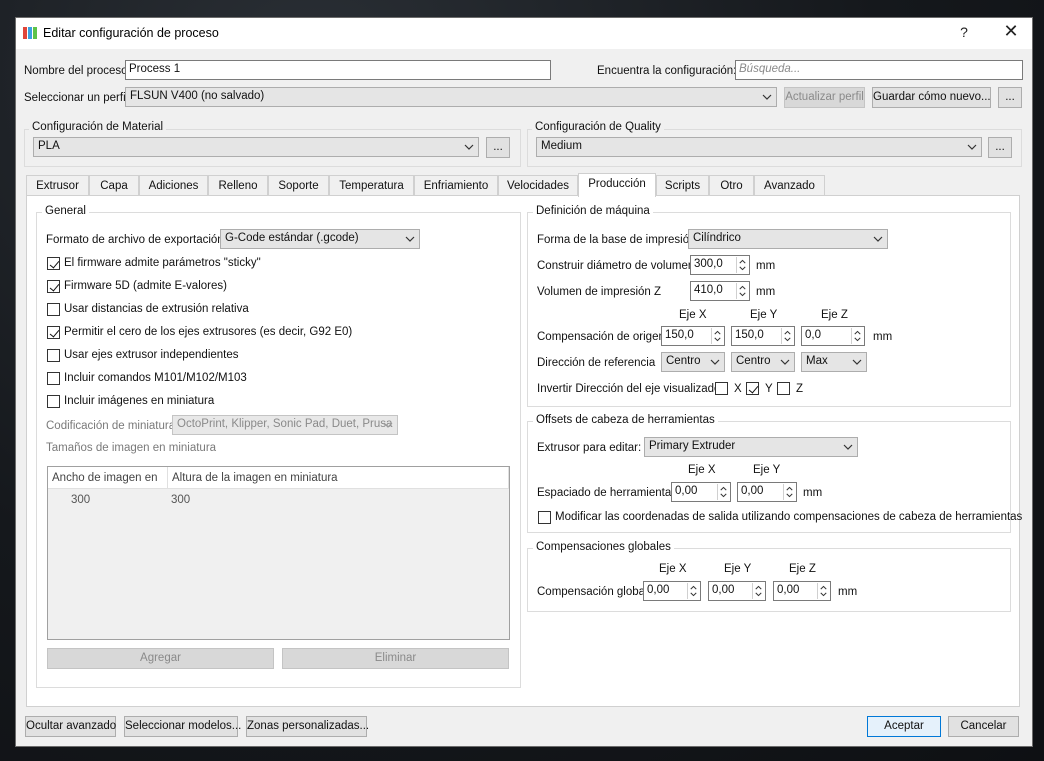 The width and height of the screenshot is (1044, 761). I want to click on relative-extrusion-label: Usar distancias de extrusión relativa, so click(156, 309).